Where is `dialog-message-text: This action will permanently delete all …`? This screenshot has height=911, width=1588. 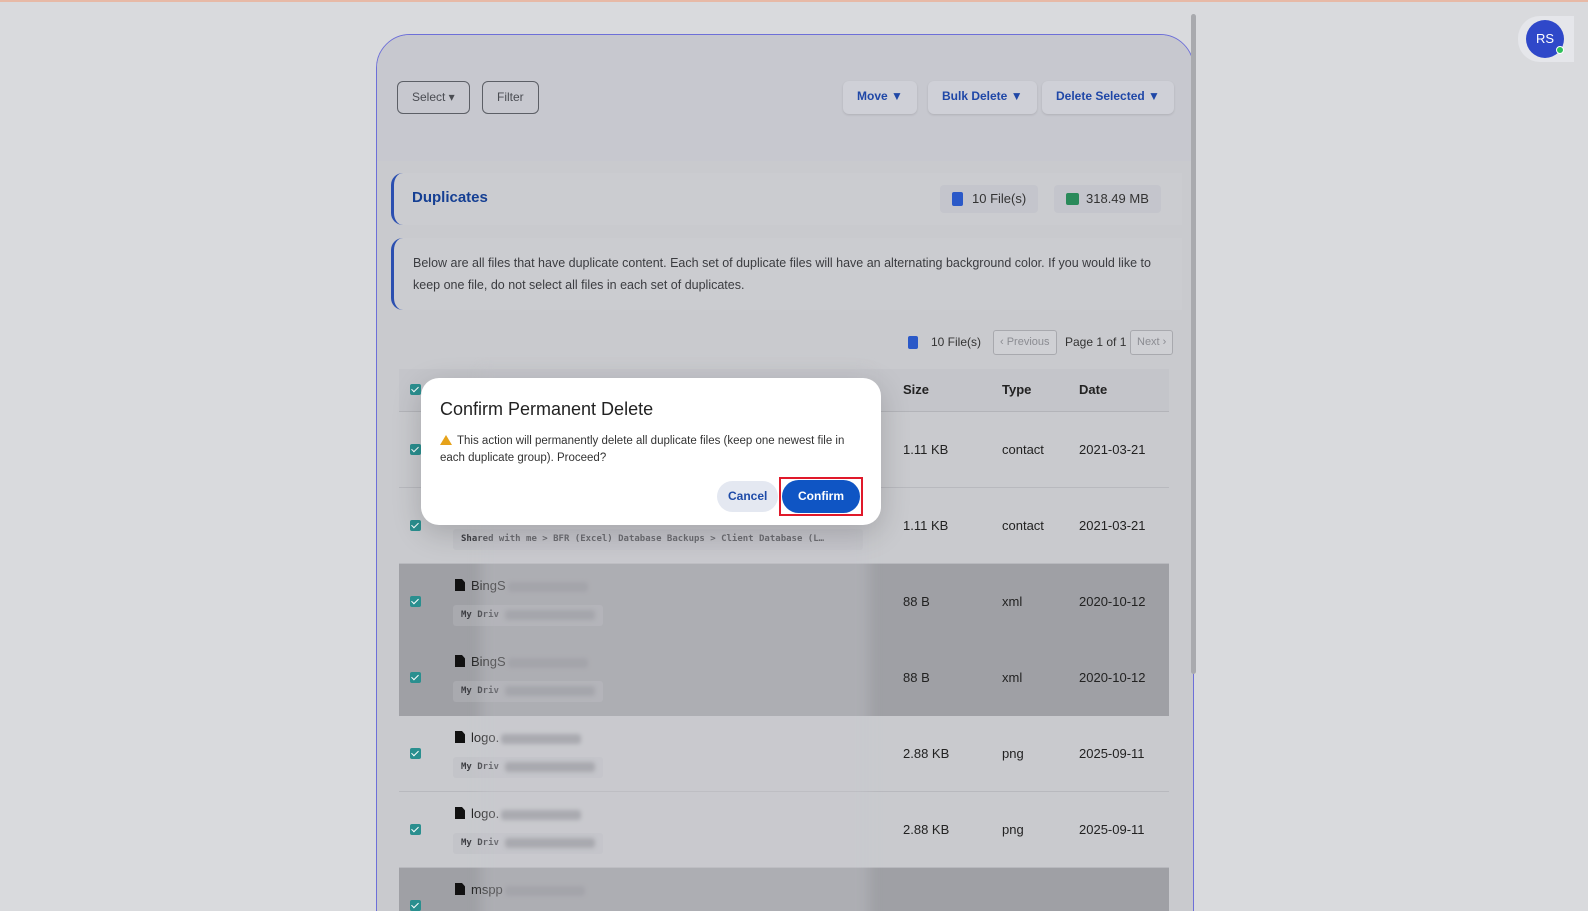
dialog-message-text: This action will permanently delete all … is located at coordinates (642, 449).